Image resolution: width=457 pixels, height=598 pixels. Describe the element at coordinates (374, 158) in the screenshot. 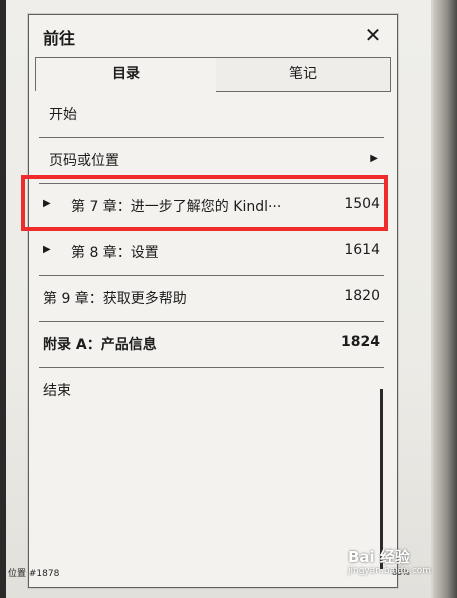

I see `submenu-arrow-icon: ▶` at that location.